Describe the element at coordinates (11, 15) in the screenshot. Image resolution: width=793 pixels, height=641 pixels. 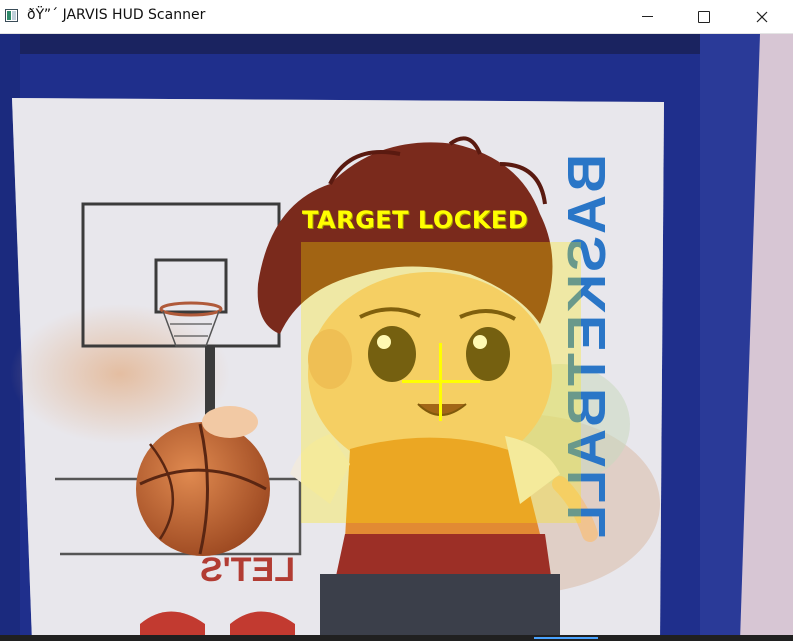
I see `app-icon` at that location.